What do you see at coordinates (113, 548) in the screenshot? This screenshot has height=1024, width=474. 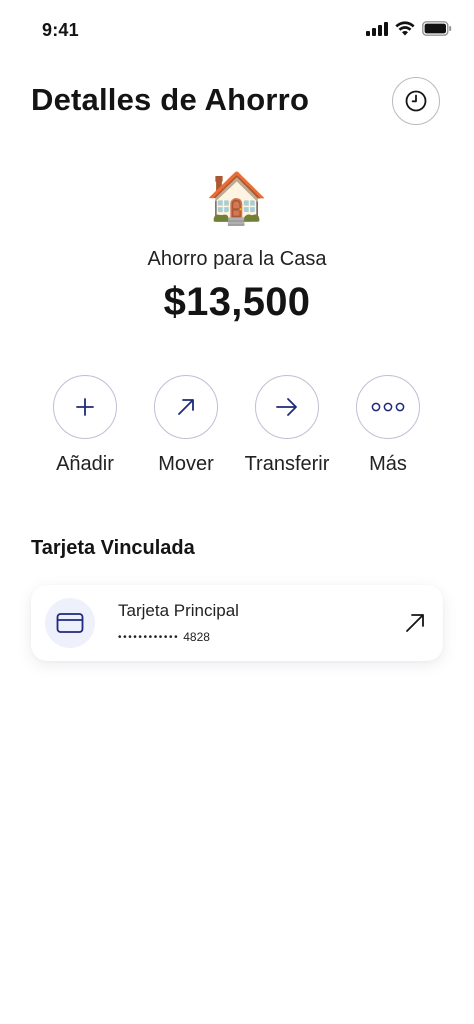 I see `section-title-linked-card: Tarjeta Vinculada` at bounding box center [113, 548].